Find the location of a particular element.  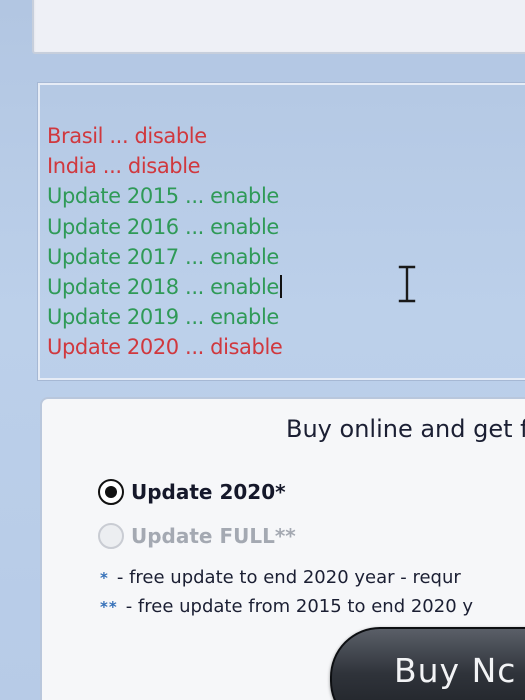

log-line-active: Update 2018 ... enable is located at coordinates (164, 287).